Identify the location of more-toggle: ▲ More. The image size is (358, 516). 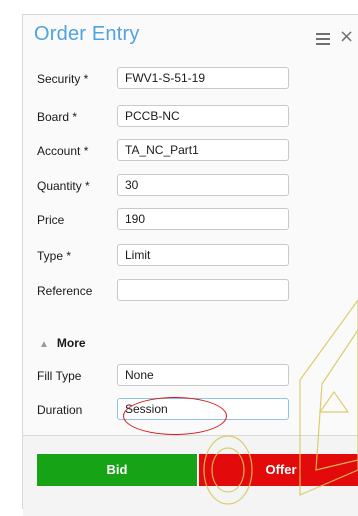
(62, 343).